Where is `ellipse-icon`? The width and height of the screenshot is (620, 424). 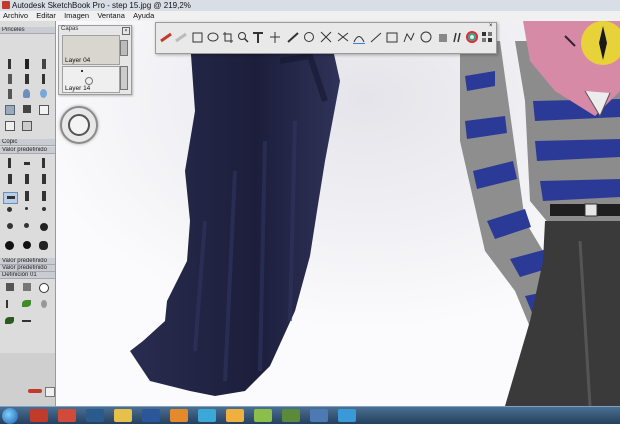
ellipse-icon is located at coordinates (426, 37).